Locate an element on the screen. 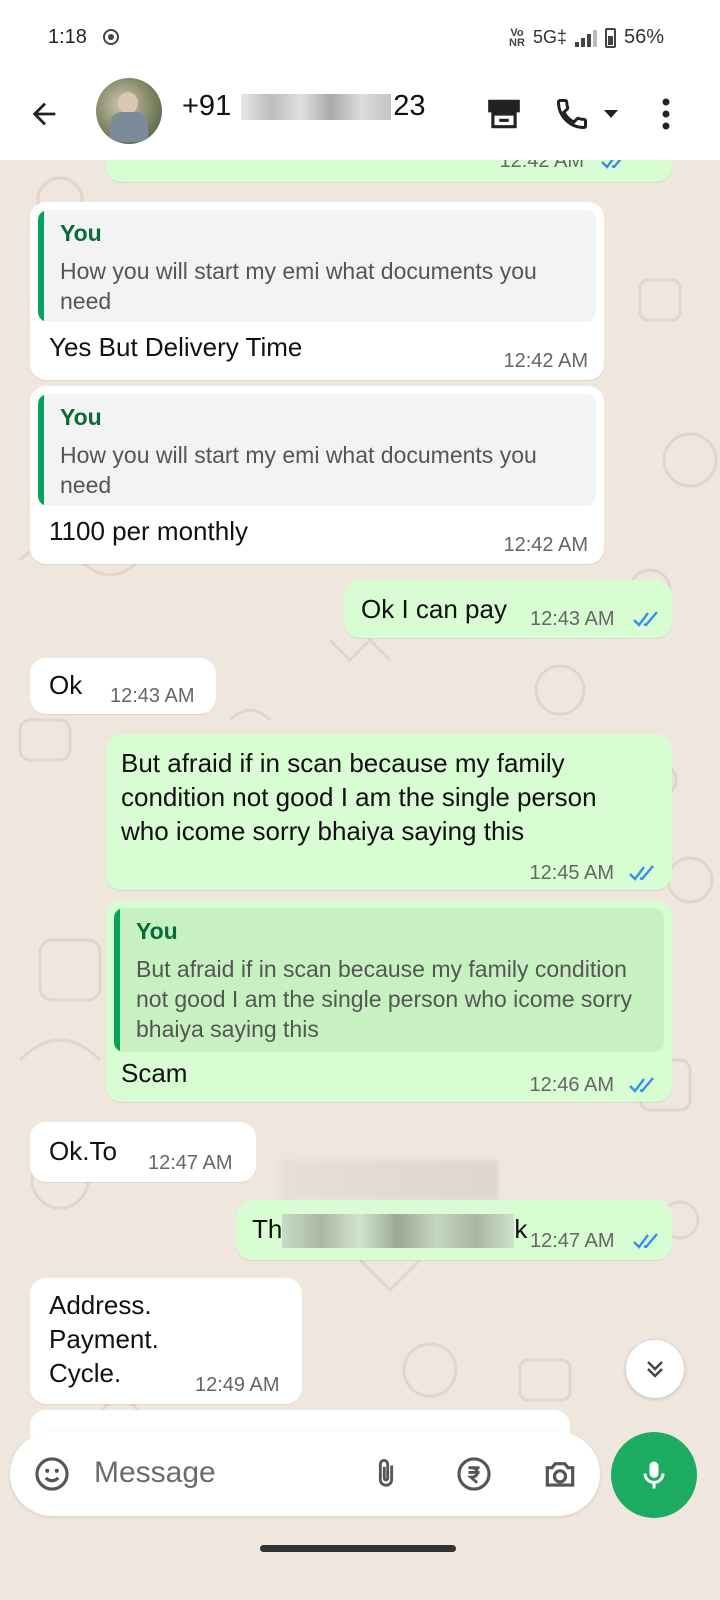  screen-record-icon is located at coordinates (111, 37).